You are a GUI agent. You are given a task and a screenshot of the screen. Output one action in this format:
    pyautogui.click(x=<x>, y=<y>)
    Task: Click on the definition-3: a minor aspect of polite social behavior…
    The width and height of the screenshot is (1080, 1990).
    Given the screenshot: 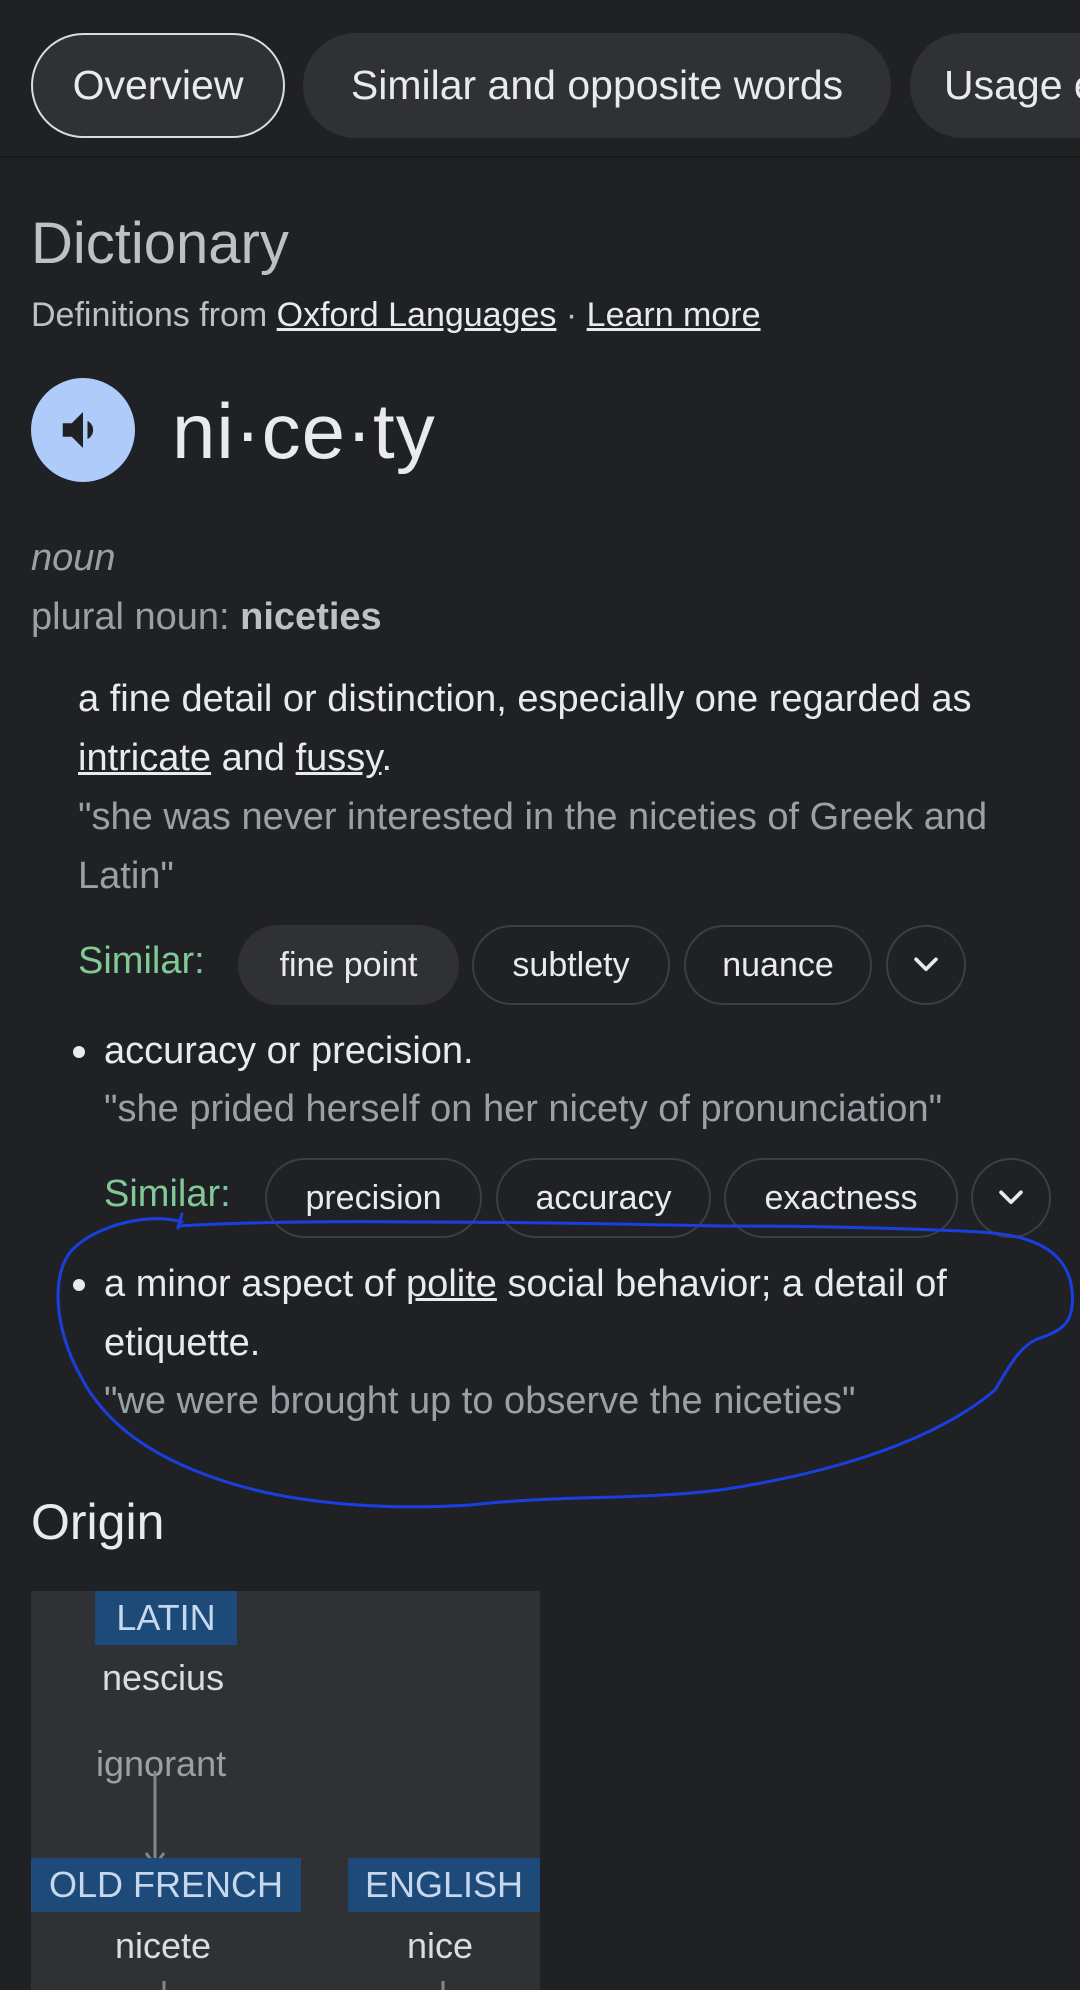 What is the action you would take?
    pyautogui.click(x=587, y=1314)
    